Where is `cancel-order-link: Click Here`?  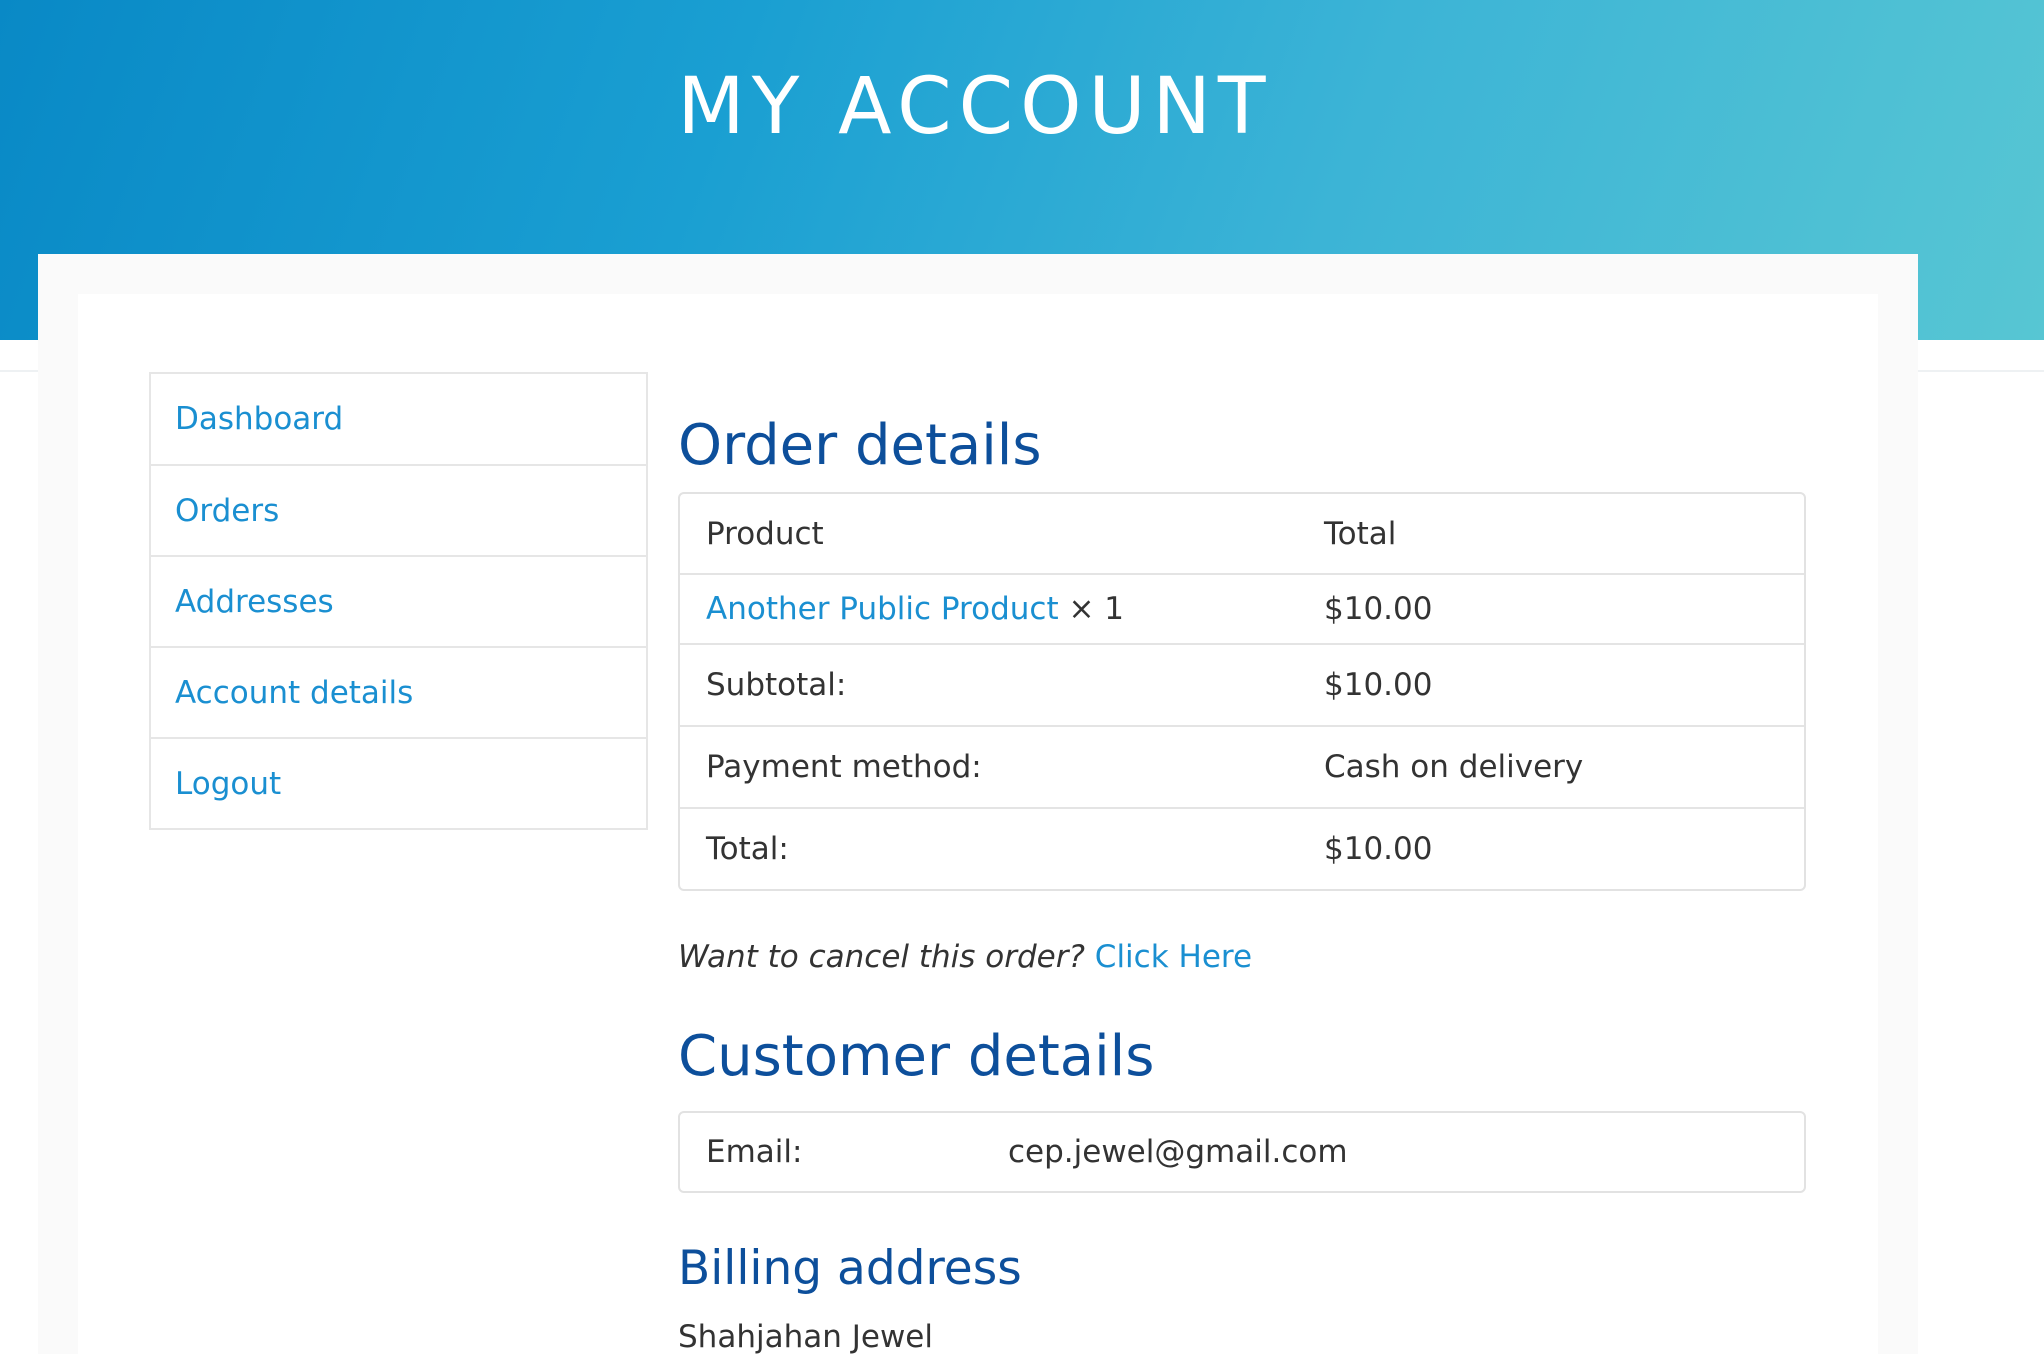
cancel-order-link: Click Here is located at coordinates (1173, 957).